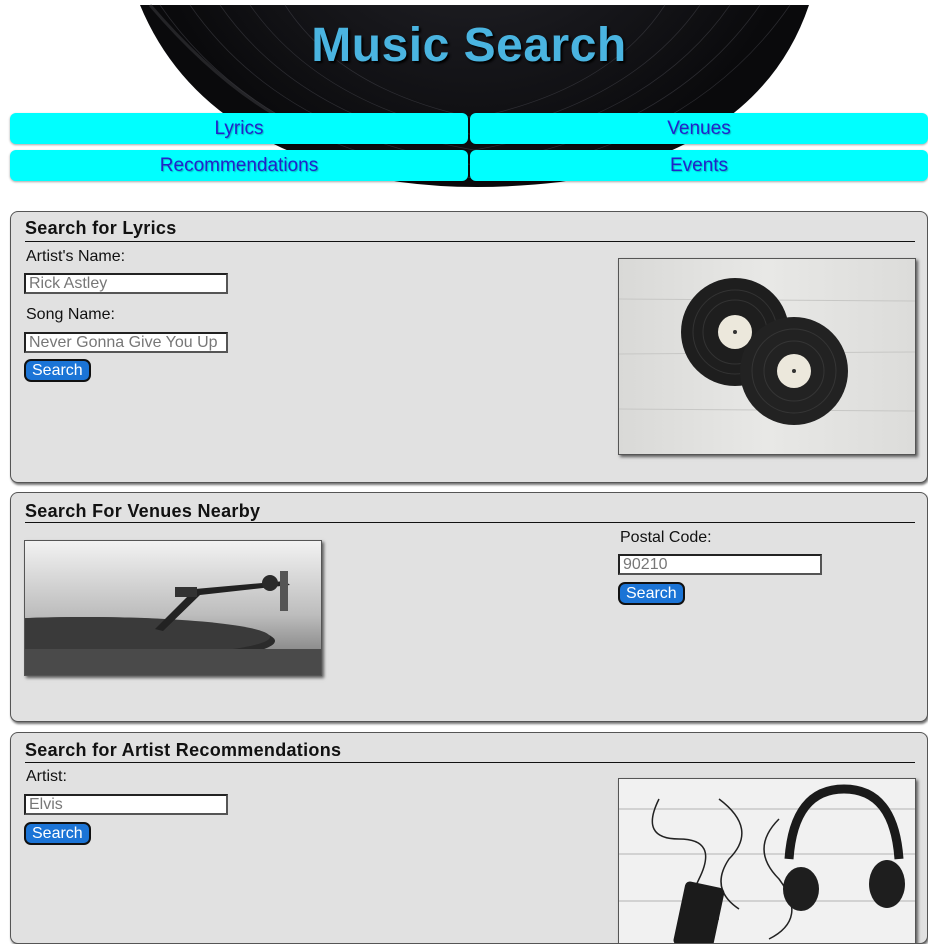 Image resolution: width=928 pixels, height=944 pixels. I want to click on headphones-image, so click(767, 860).